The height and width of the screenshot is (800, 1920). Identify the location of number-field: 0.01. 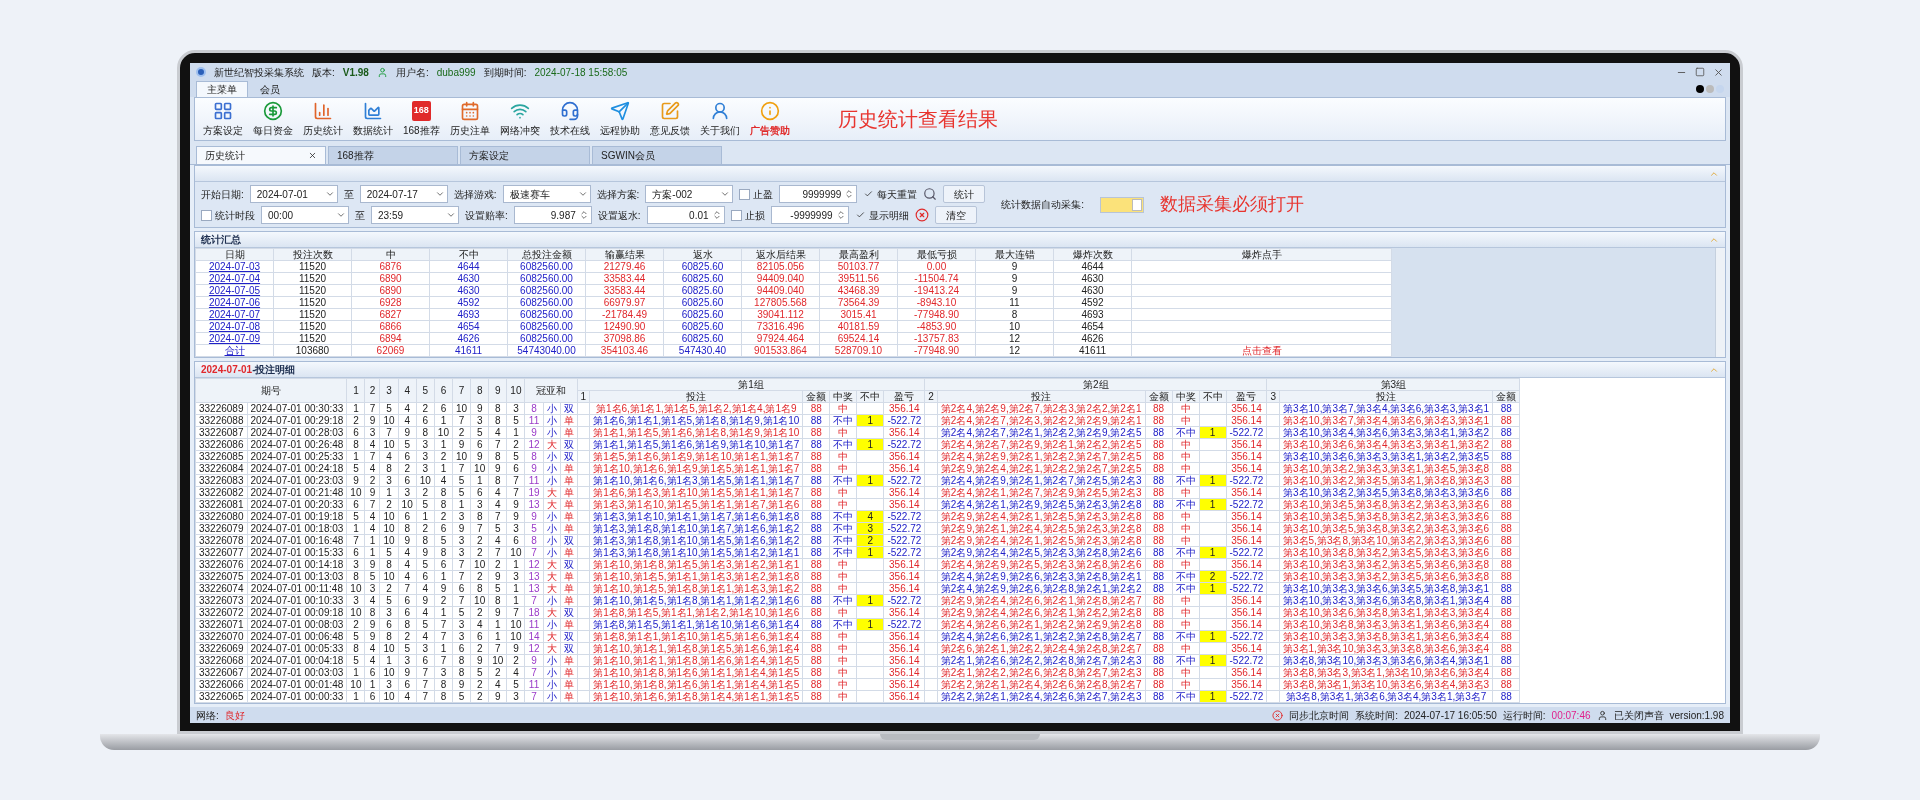
(685, 215).